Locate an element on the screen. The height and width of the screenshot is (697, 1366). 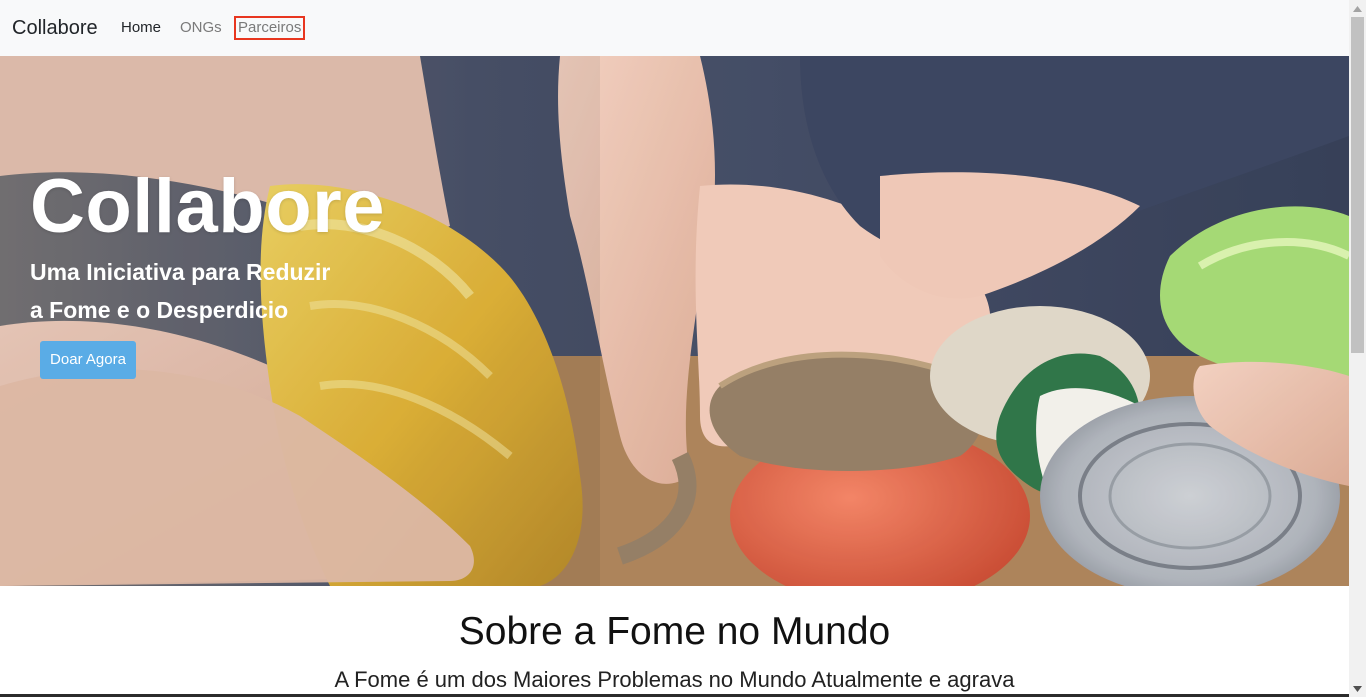
vertical-scrollbar is located at coordinates (1357, 348).